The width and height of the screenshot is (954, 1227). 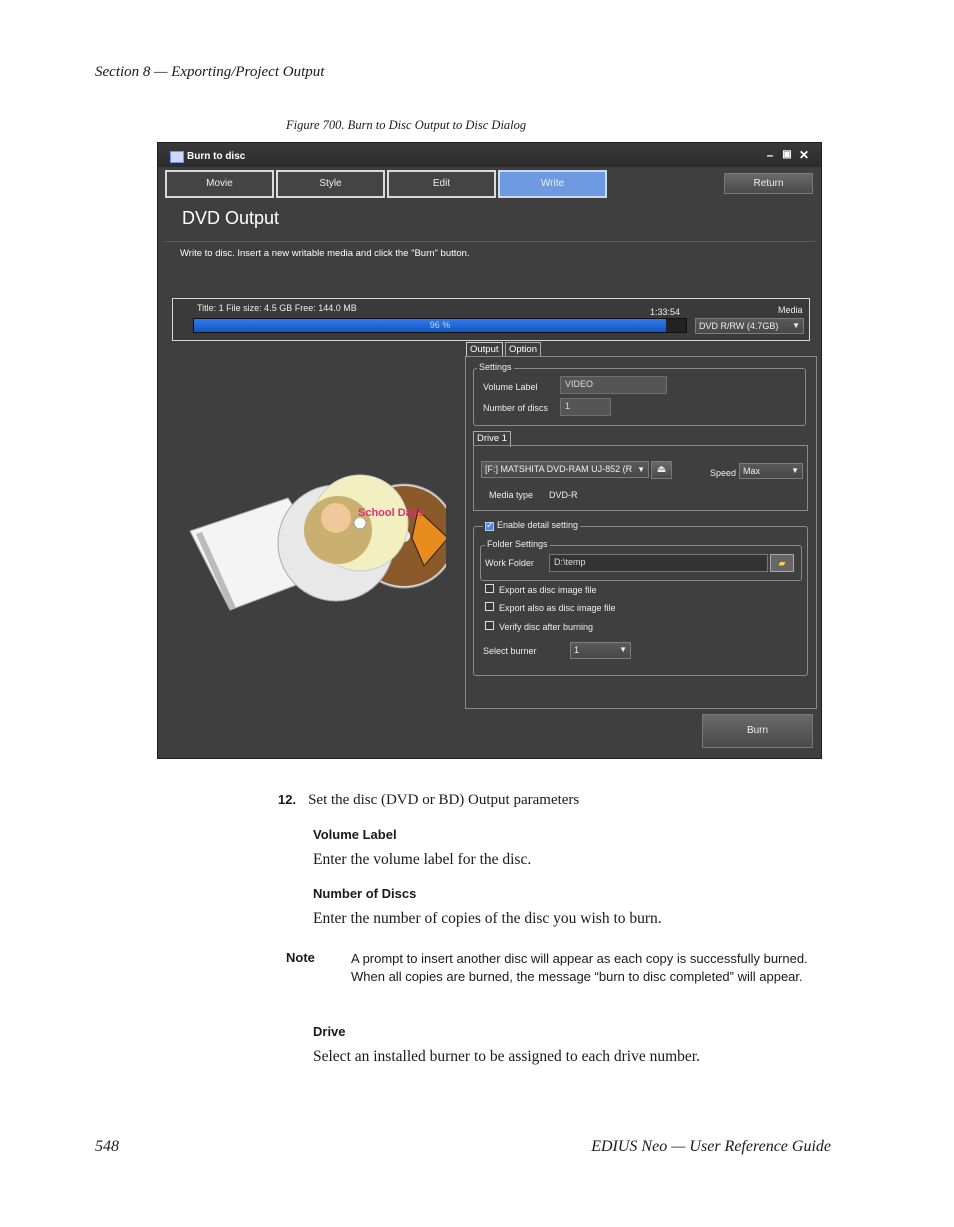 I want to click on browse-folder-button: ▰, so click(x=782, y=563).